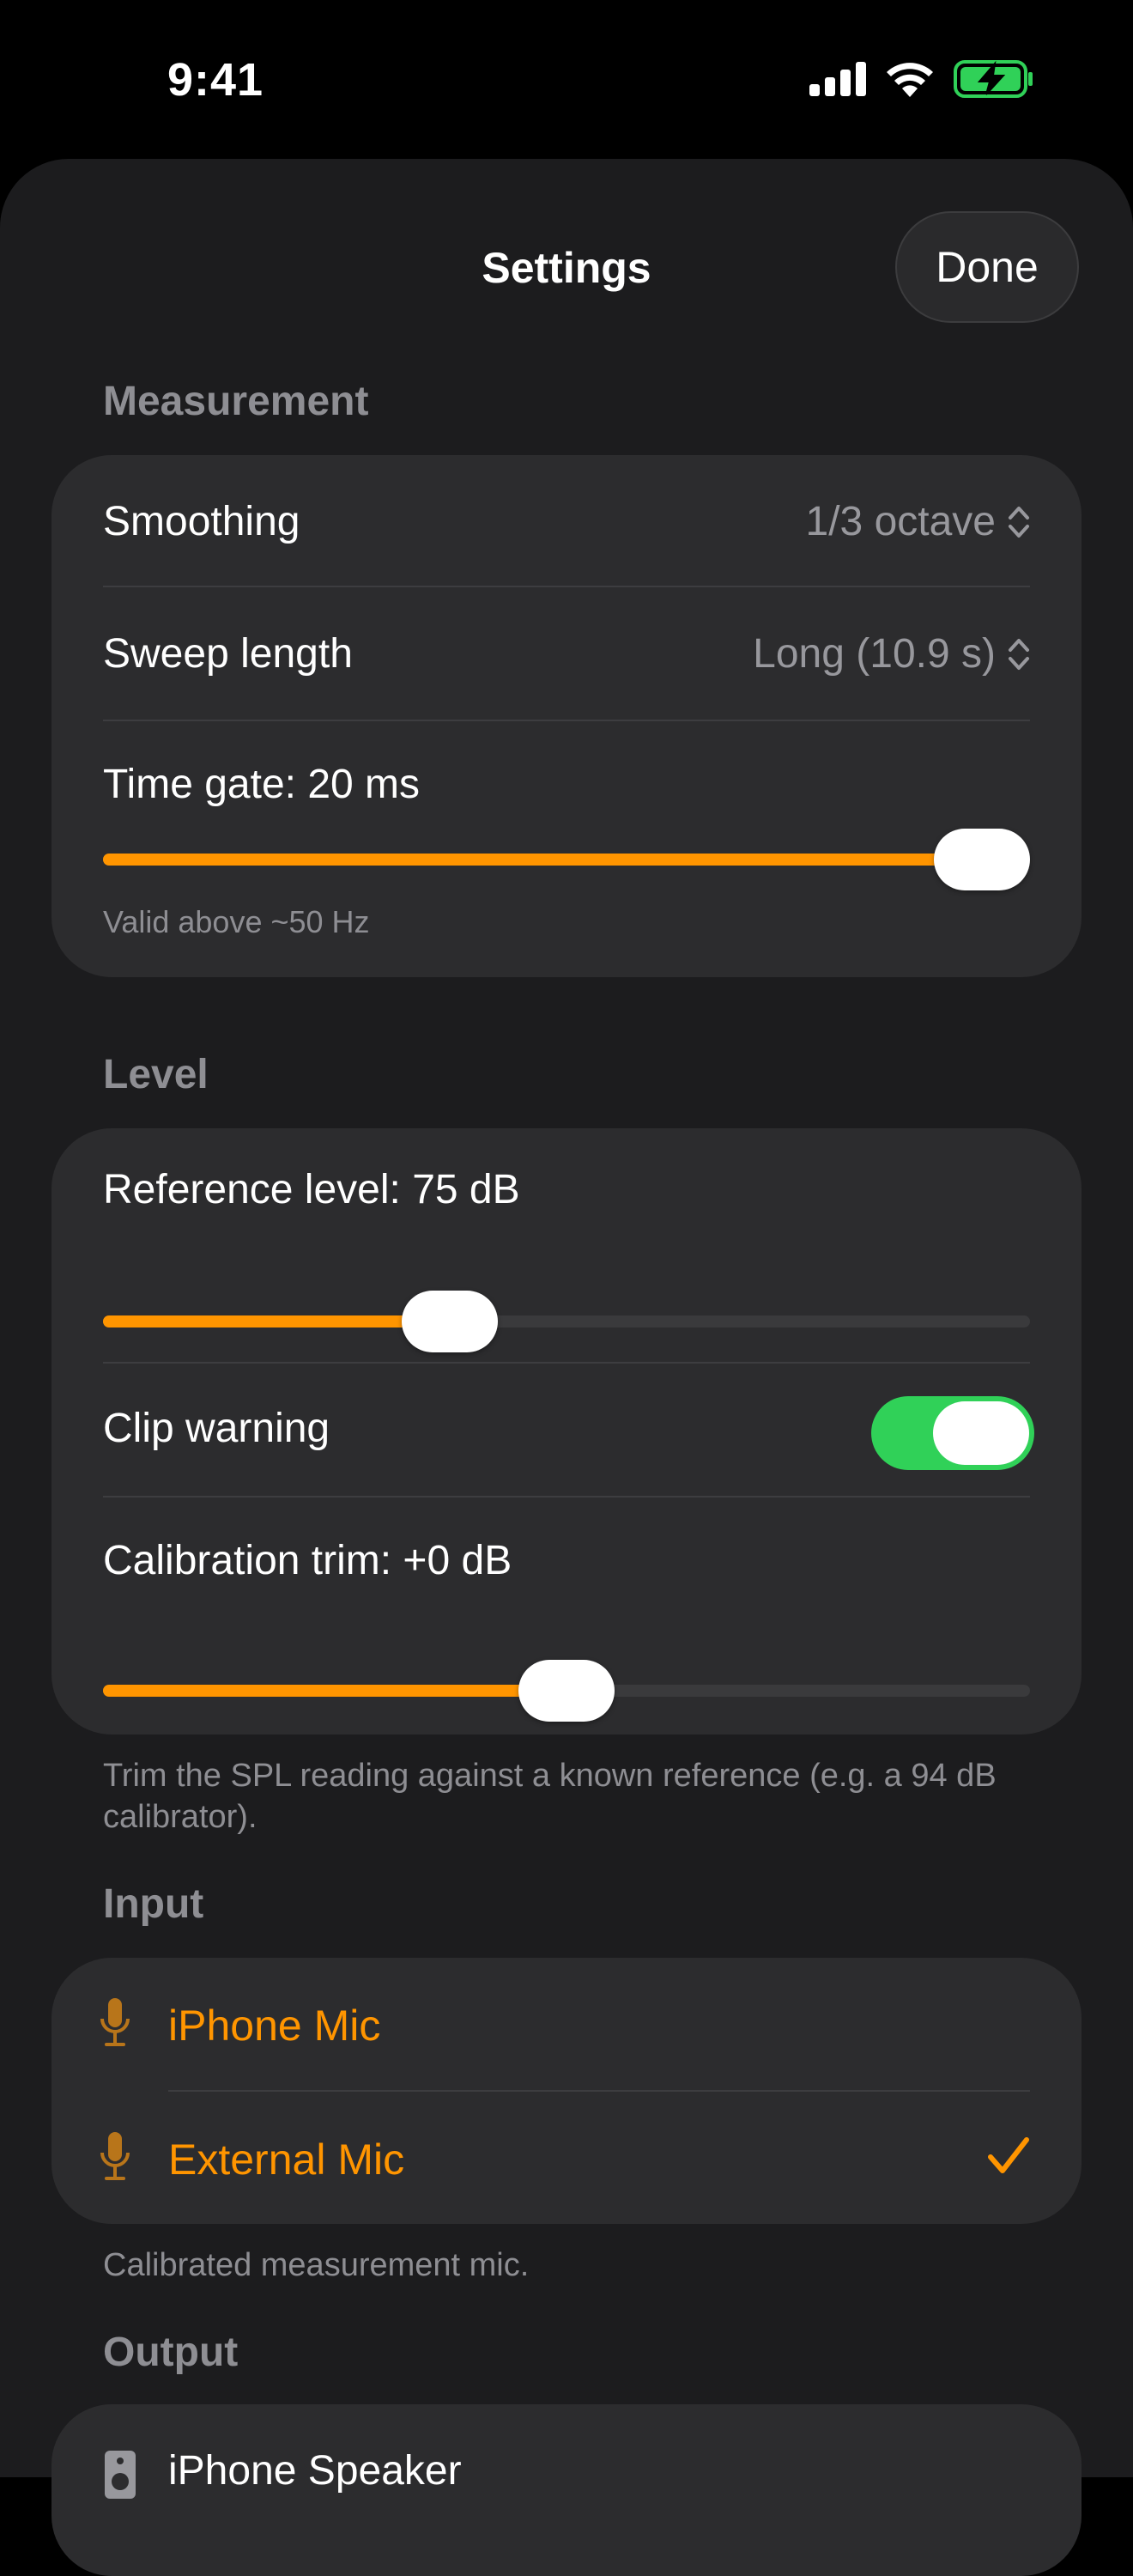 The height and width of the screenshot is (2576, 1133). What do you see at coordinates (993, 79) in the screenshot?
I see `battery-charging-icon` at bounding box center [993, 79].